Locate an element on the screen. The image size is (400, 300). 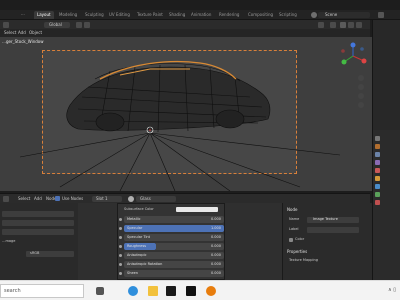
tab-animation: Animation is located at coordinates (201, 15).